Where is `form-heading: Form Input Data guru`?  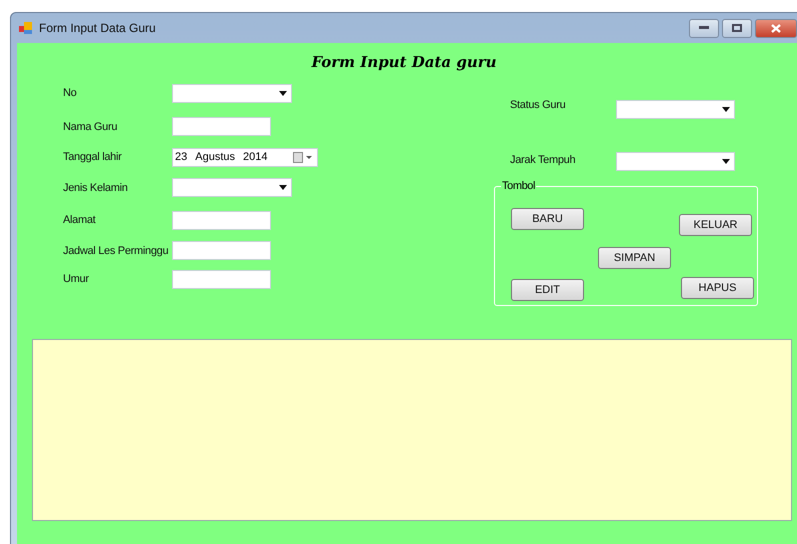 form-heading: Form Input Data guru is located at coordinates (404, 62).